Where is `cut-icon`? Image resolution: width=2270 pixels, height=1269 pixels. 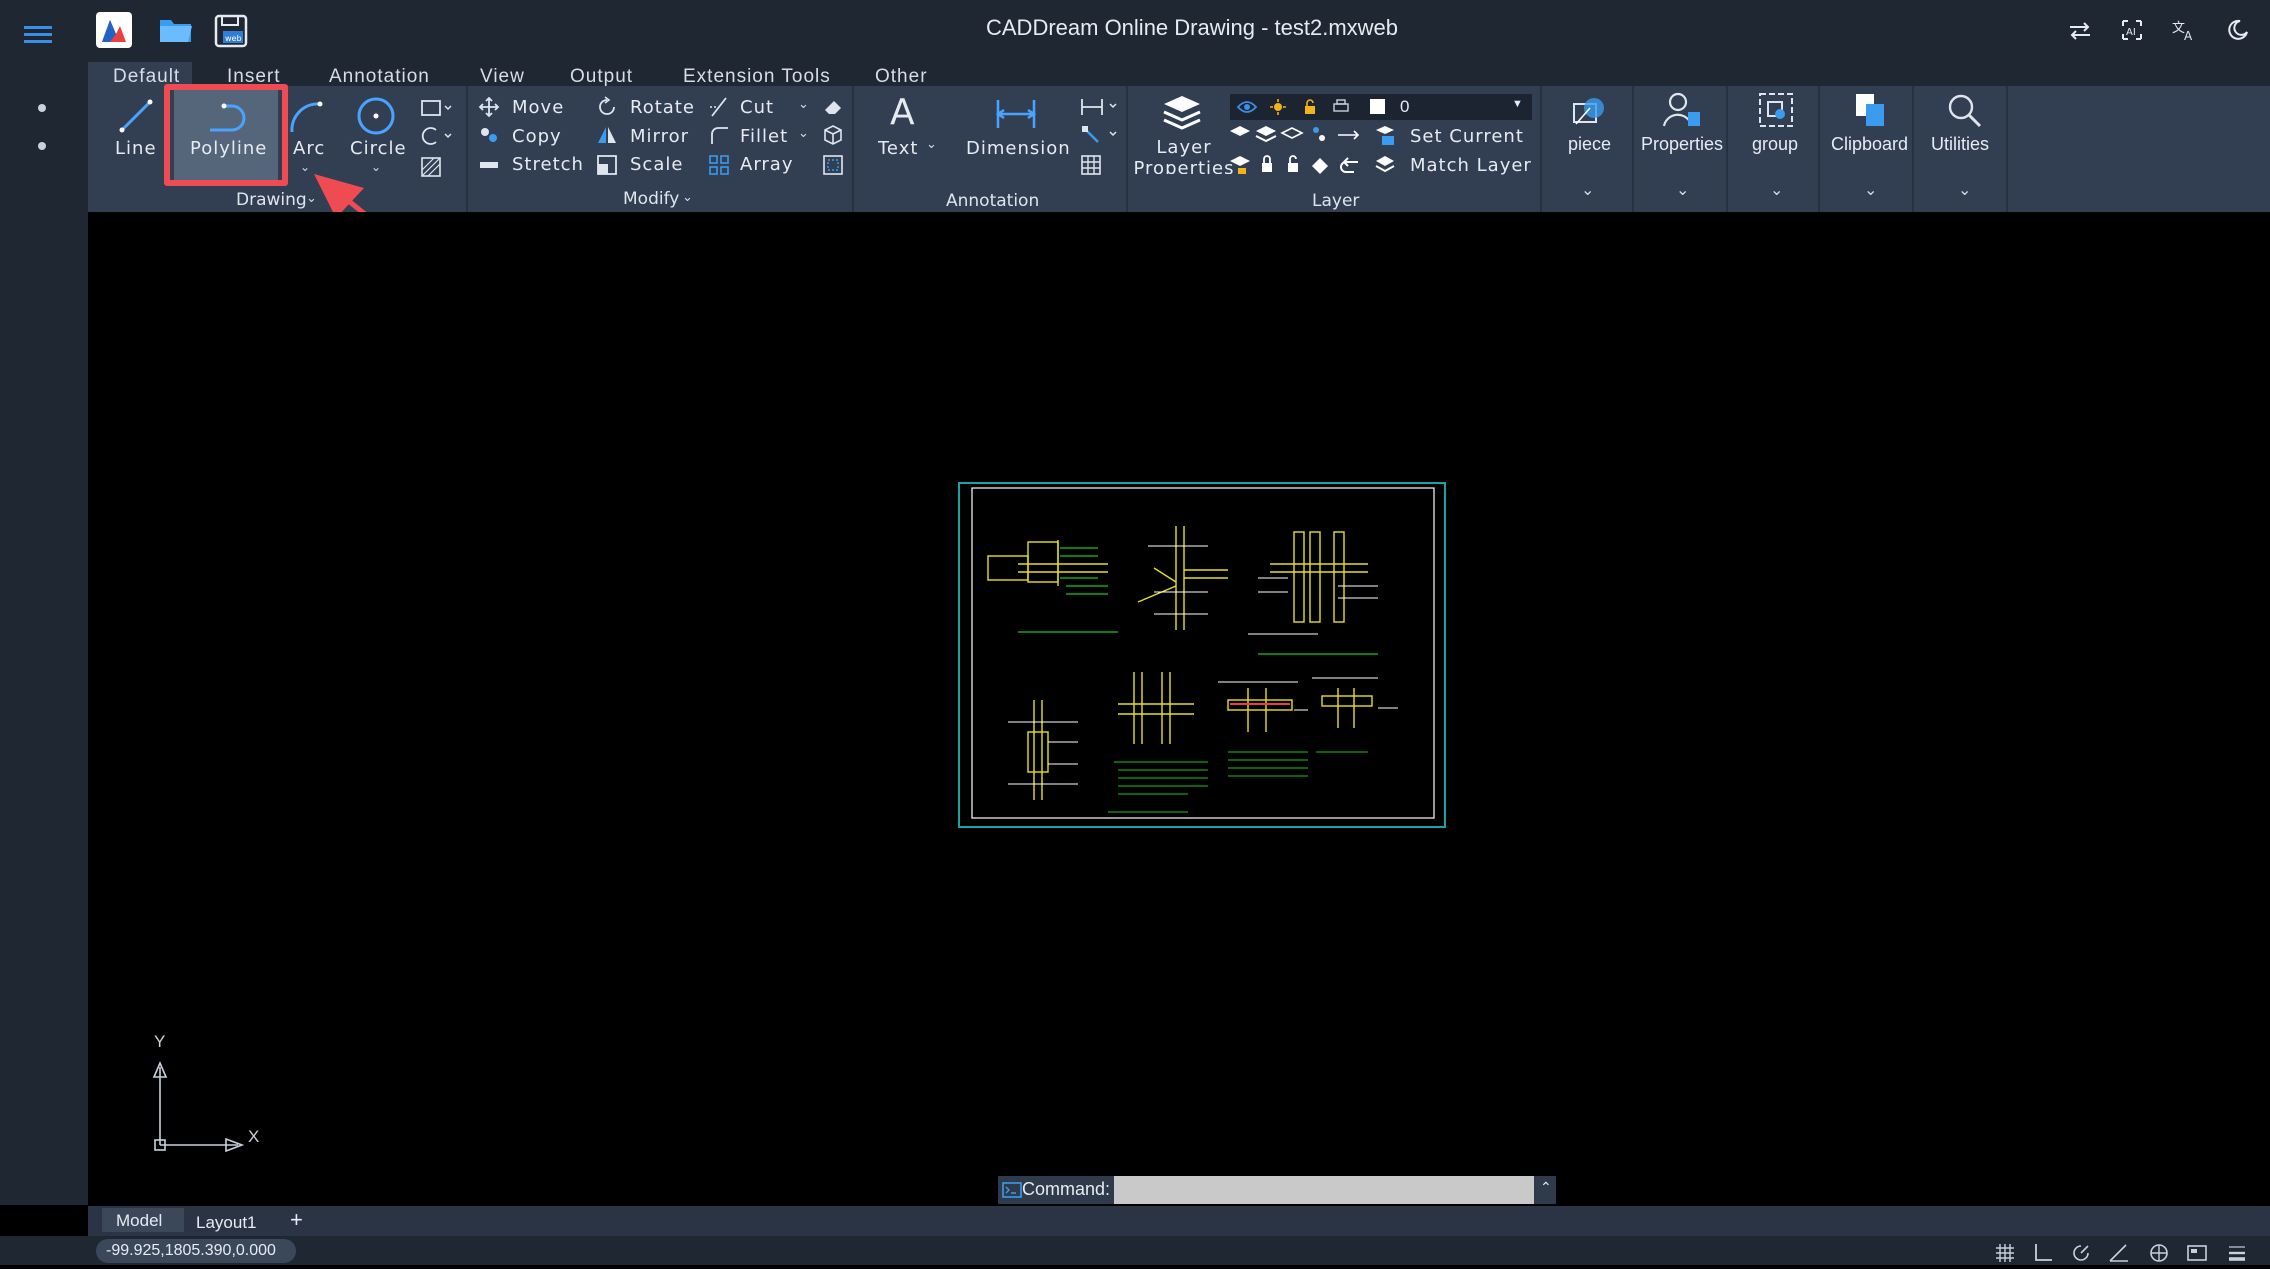
cut-icon is located at coordinates (719, 107).